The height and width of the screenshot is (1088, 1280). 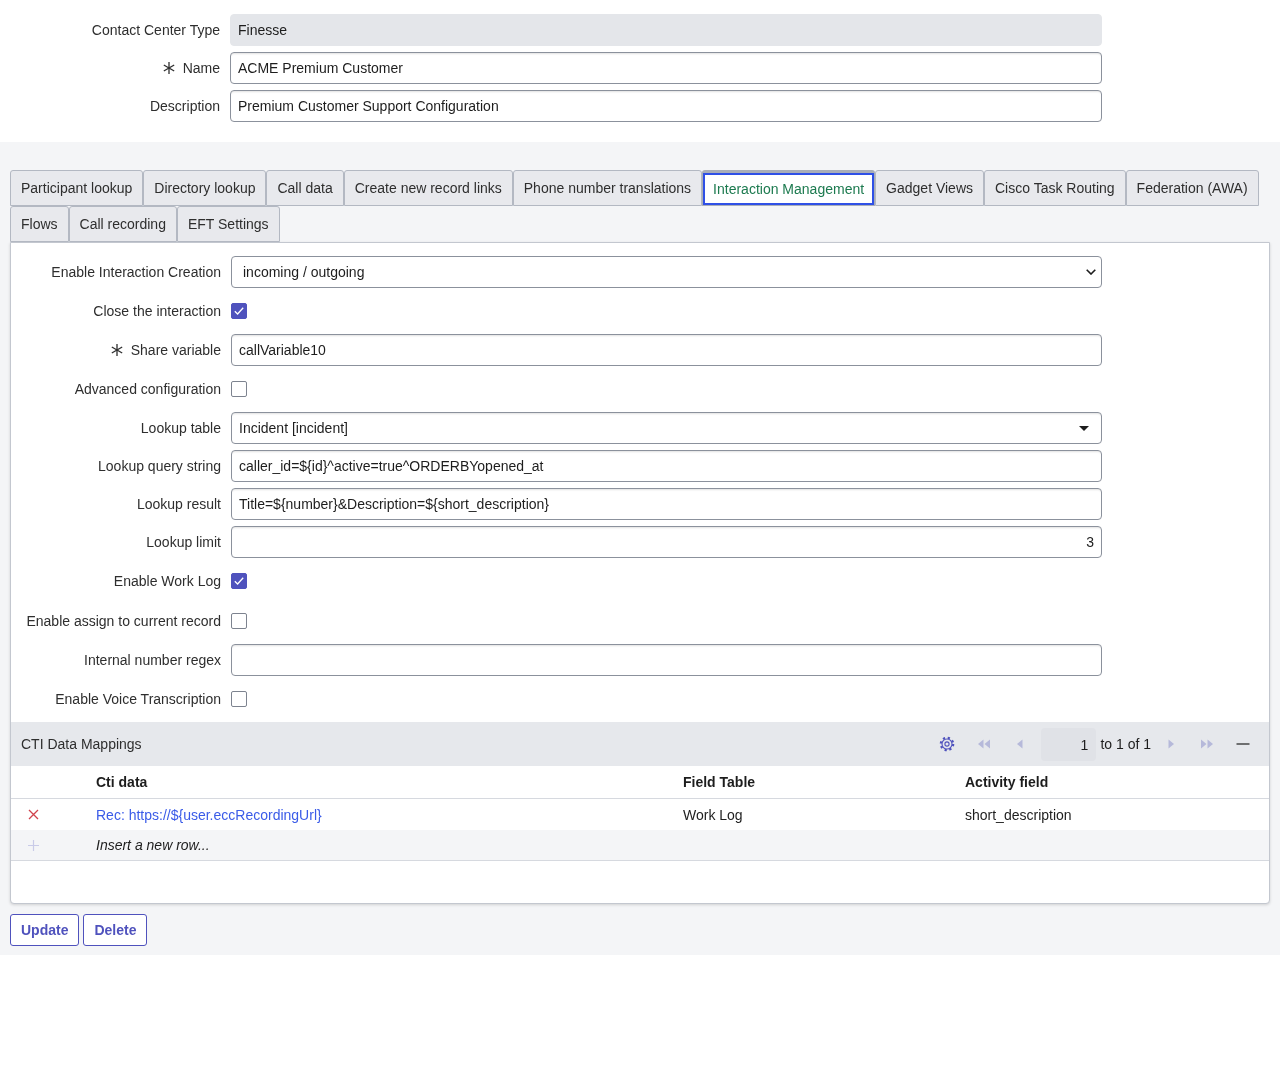 I want to click on field-label: Lookup limit, so click(x=183, y=542).